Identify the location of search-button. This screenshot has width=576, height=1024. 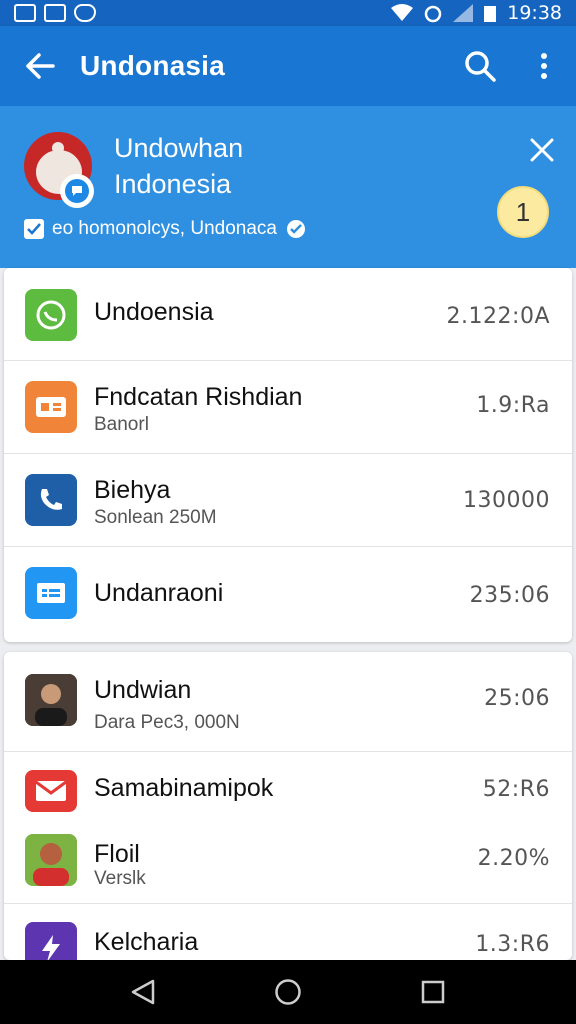
(480, 66).